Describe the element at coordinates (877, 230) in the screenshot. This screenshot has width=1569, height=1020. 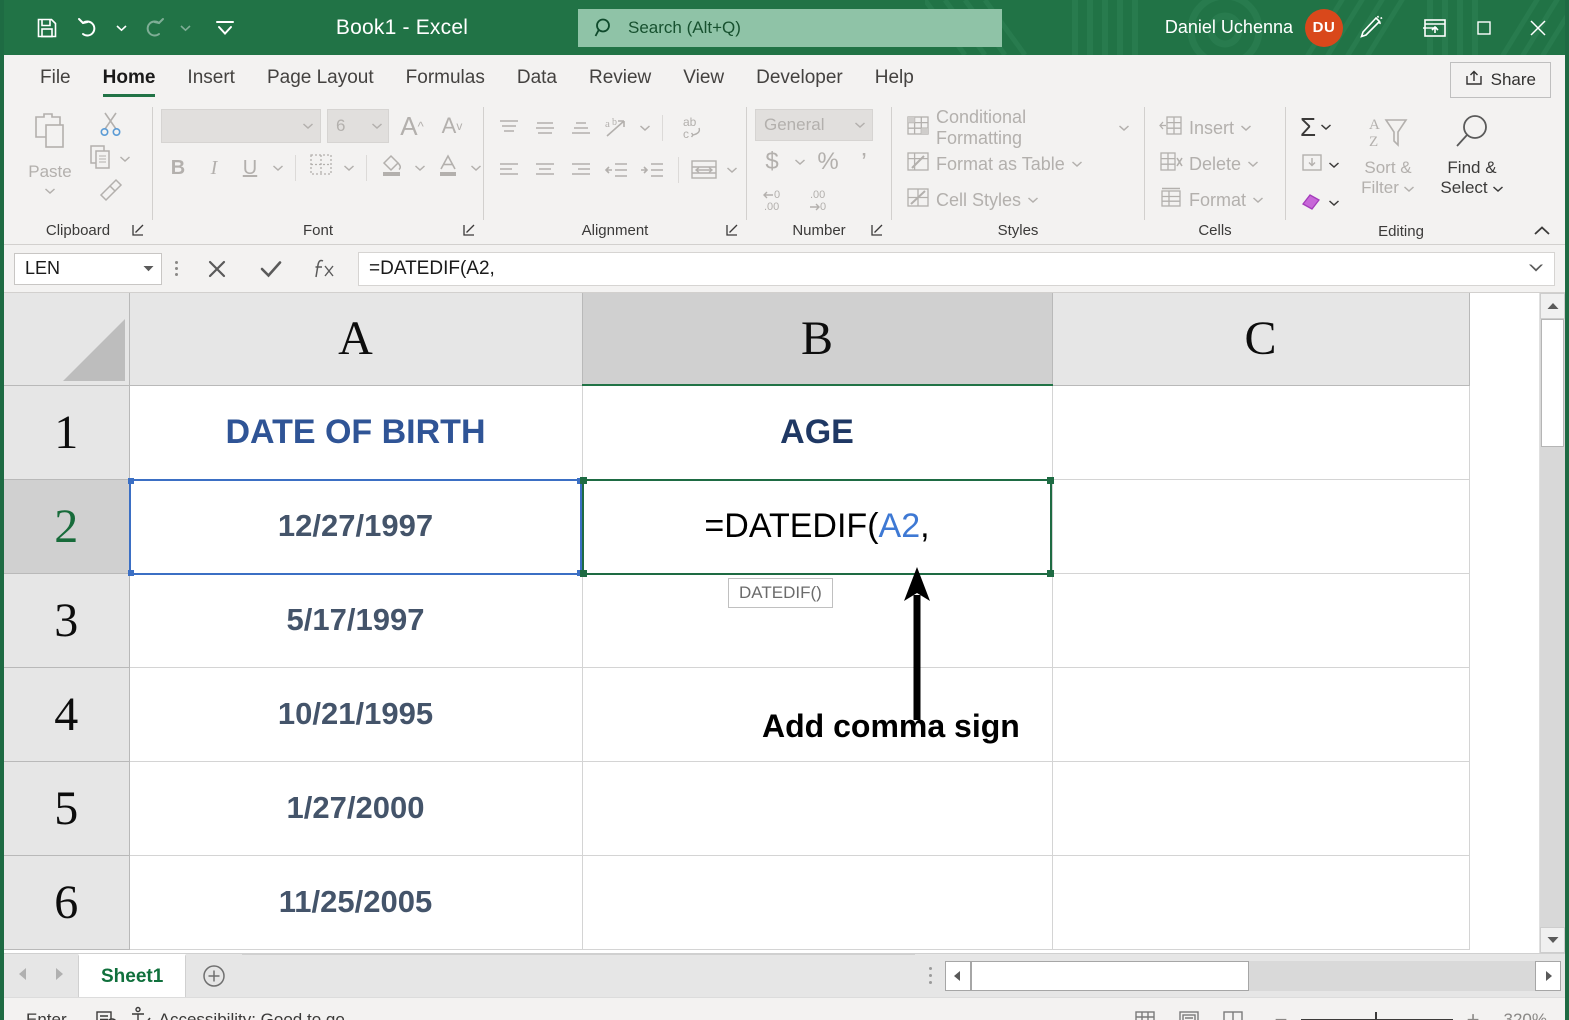
I see `number-dialog-launcher-icon` at that location.